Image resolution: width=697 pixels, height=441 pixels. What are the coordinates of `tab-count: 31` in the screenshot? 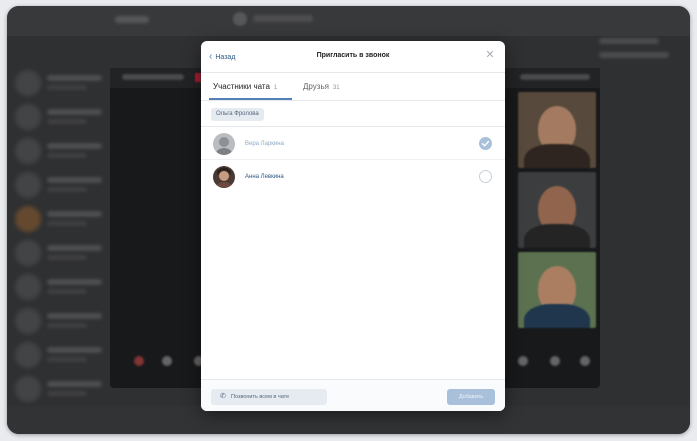 It's located at (336, 88).